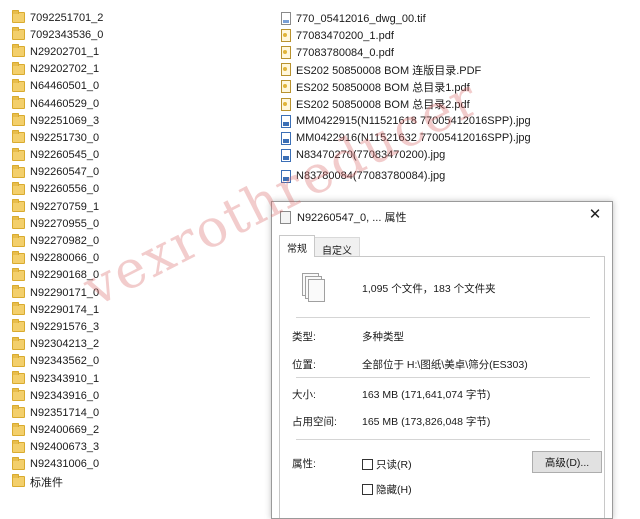 Image resolution: width=640 pixels, height=519 pixels. What do you see at coordinates (304, 365) in the screenshot?
I see `location-label: 位置:` at bounding box center [304, 365].